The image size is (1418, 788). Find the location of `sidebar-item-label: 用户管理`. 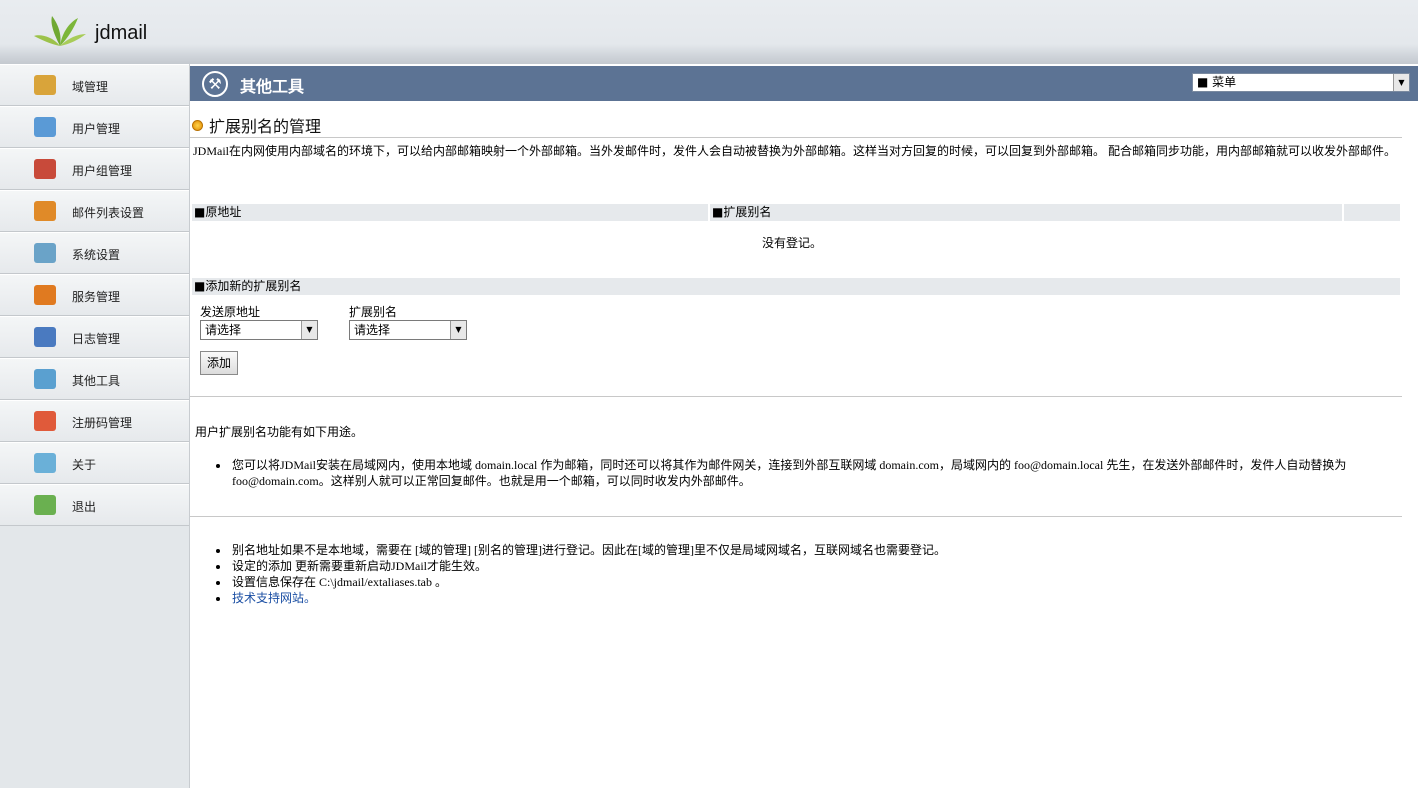

sidebar-item-label: 用户管理 is located at coordinates (96, 129).